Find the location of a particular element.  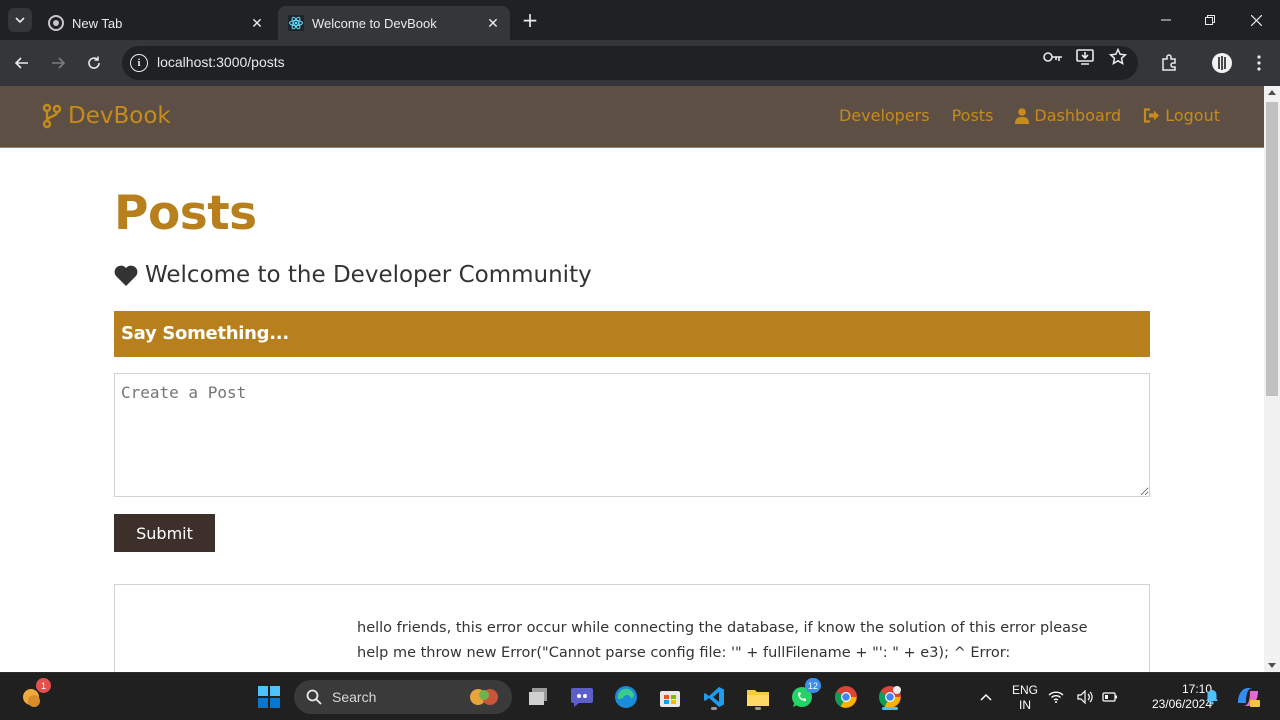

url-text: localhost:3000/posts is located at coordinates (221, 62).